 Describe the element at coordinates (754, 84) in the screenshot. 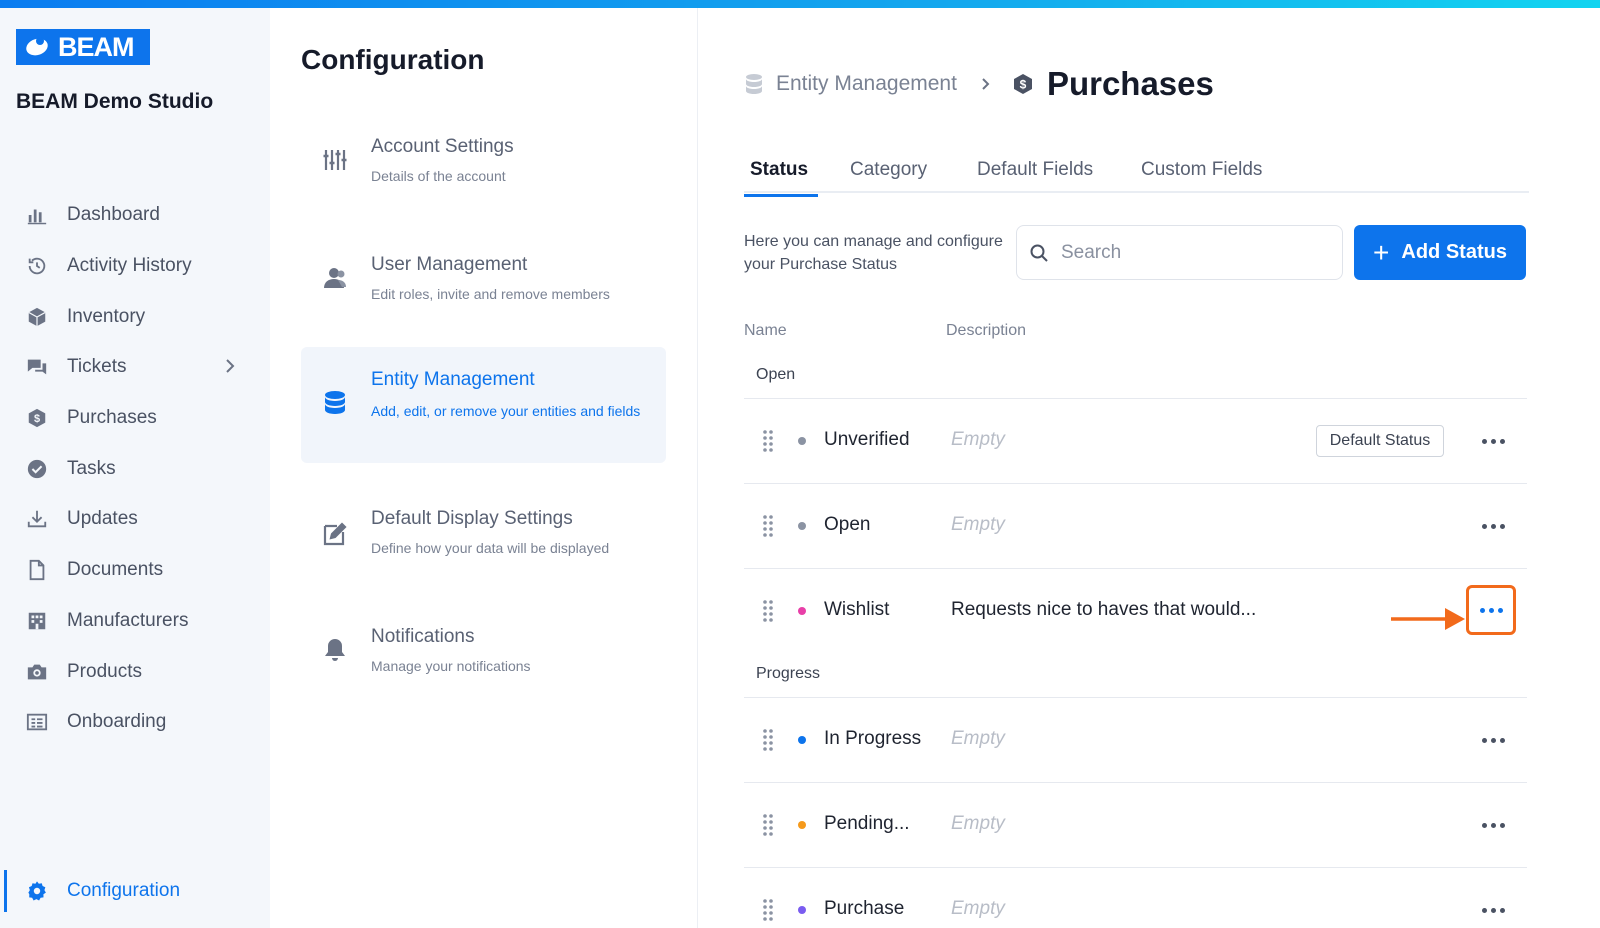

I see `database-icon` at that location.